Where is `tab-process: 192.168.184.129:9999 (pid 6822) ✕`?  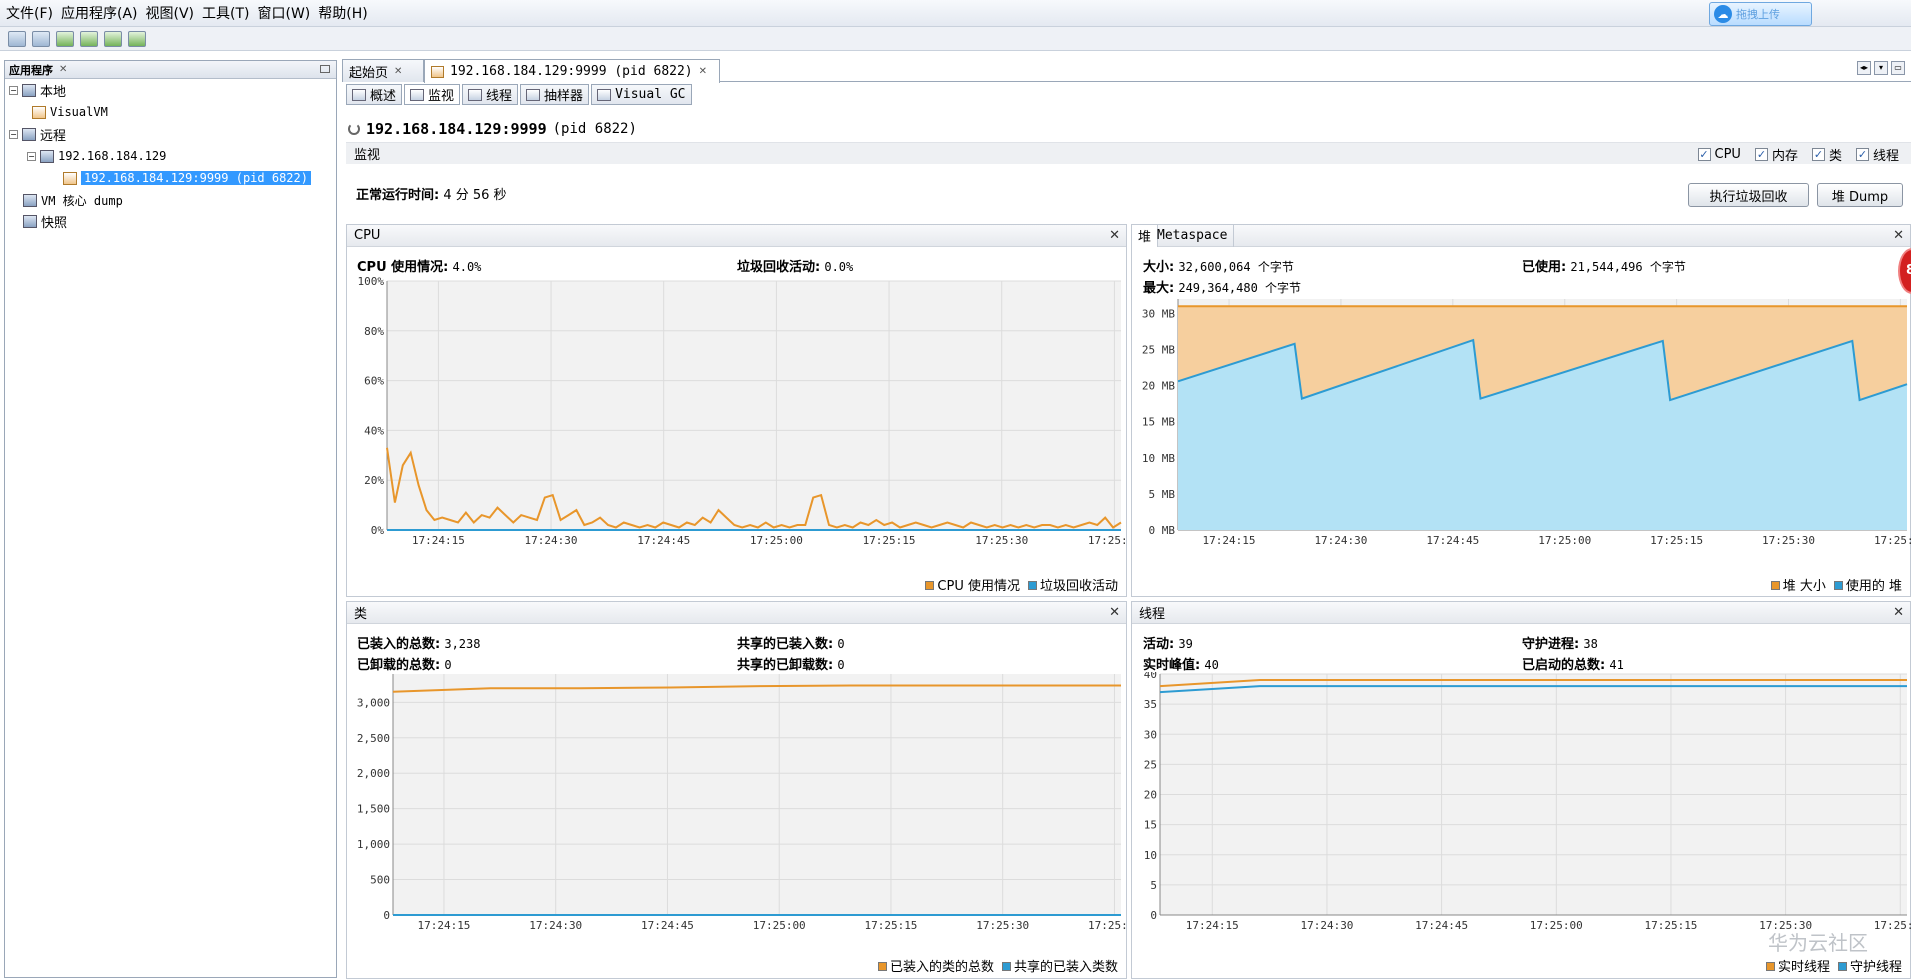
tab-process: 192.168.184.129:9999 (pid 6822) ✕ is located at coordinates (572, 71).